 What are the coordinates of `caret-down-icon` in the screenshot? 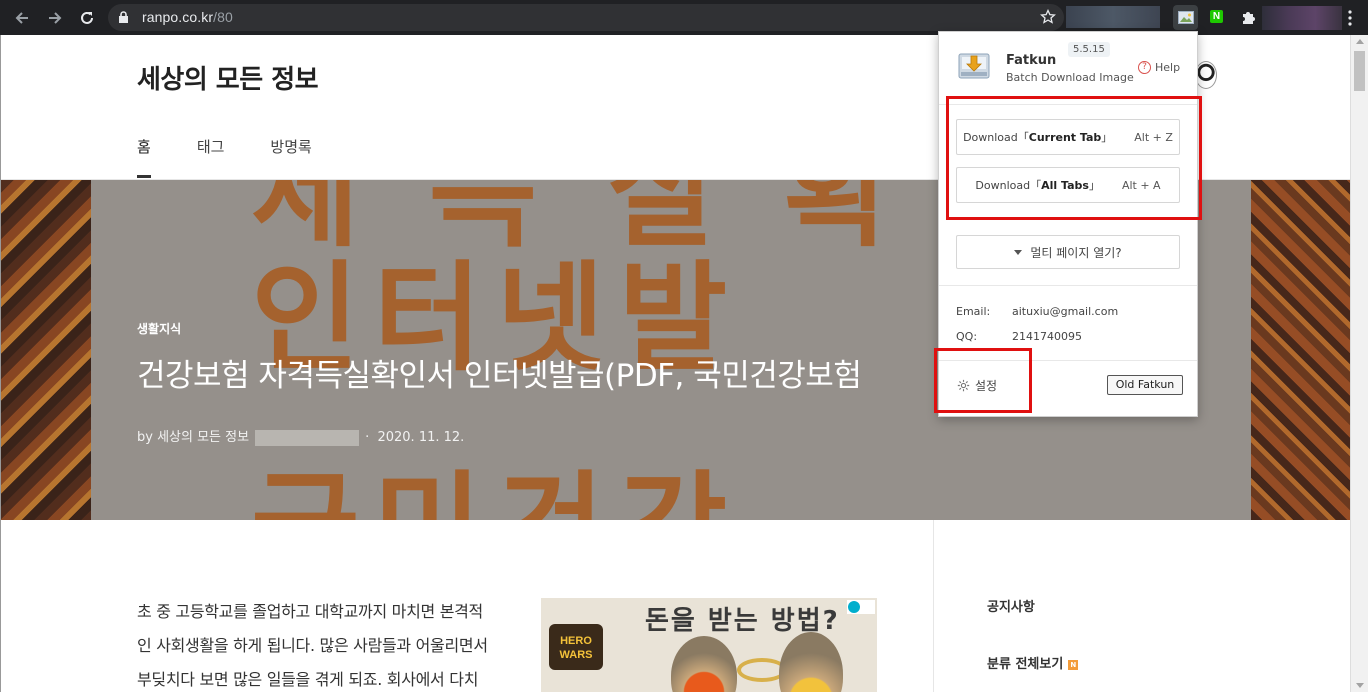 It's located at (1018, 252).